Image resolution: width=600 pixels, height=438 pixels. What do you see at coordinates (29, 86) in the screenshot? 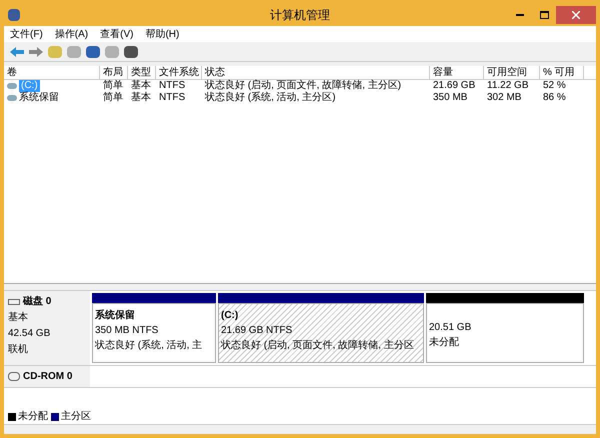
I see `table-cell: (C:)` at bounding box center [29, 86].